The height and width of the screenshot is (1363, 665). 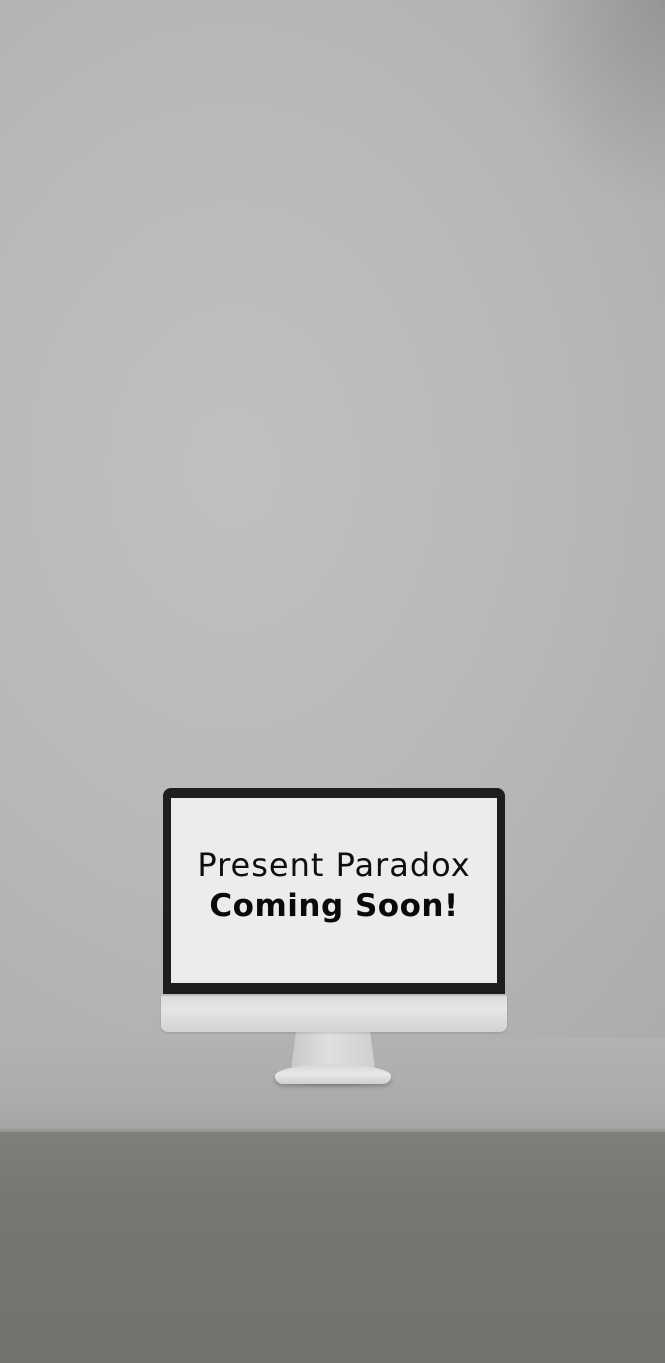 I want to click on monitor-bezel: Present Paradox Coming Soon!, so click(x=334, y=891).